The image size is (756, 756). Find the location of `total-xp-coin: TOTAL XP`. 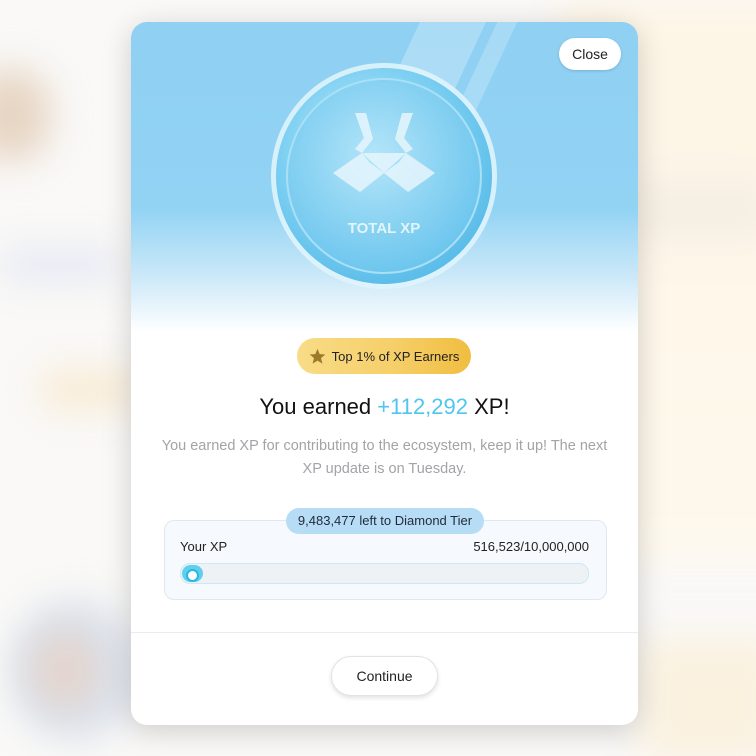

total-xp-coin: TOTAL XP is located at coordinates (384, 176).